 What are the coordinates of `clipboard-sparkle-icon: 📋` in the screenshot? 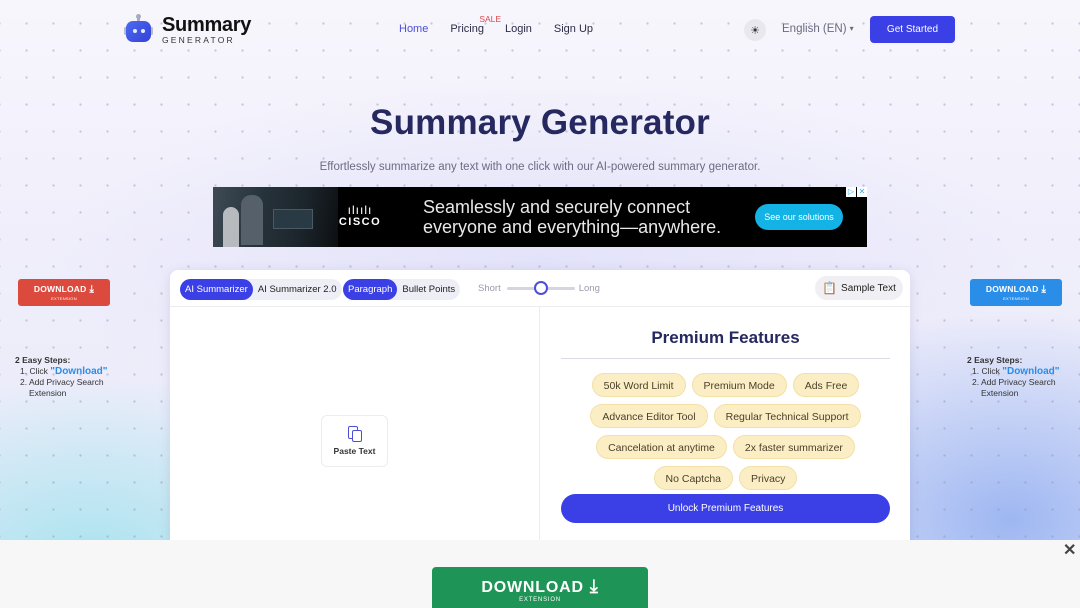 It's located at (830, 288).